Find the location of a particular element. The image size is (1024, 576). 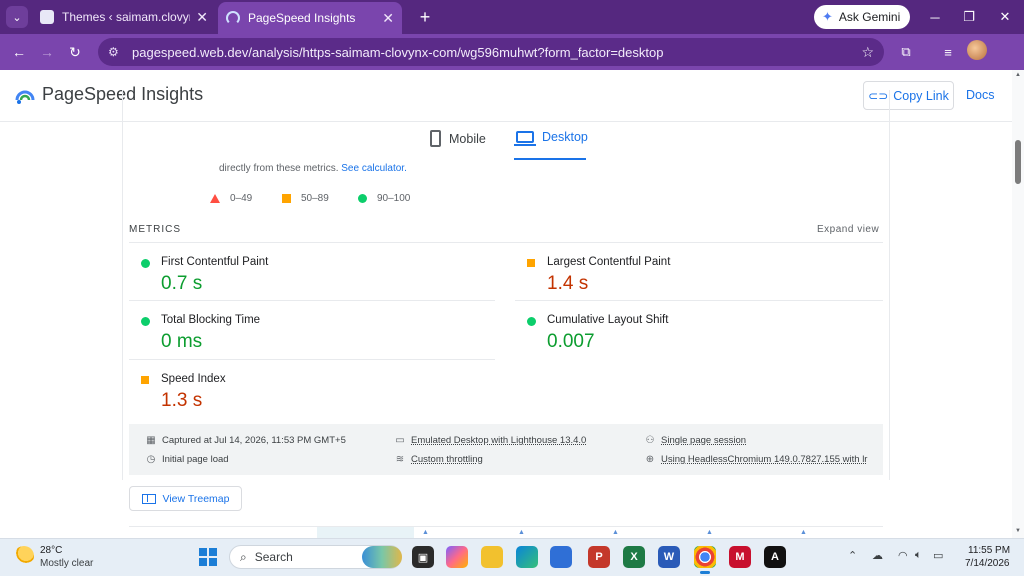

legend-range: 90–100 is located at coordinates (394, 198).